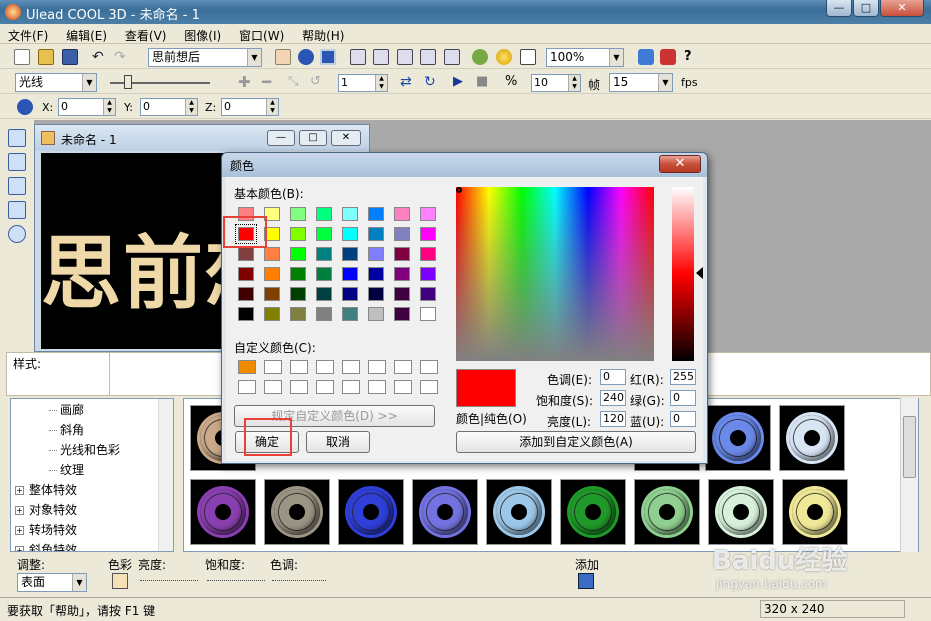 The width and height of the screenshot is (931, 621). I want to click on view-top-icon, so click(452, 57).